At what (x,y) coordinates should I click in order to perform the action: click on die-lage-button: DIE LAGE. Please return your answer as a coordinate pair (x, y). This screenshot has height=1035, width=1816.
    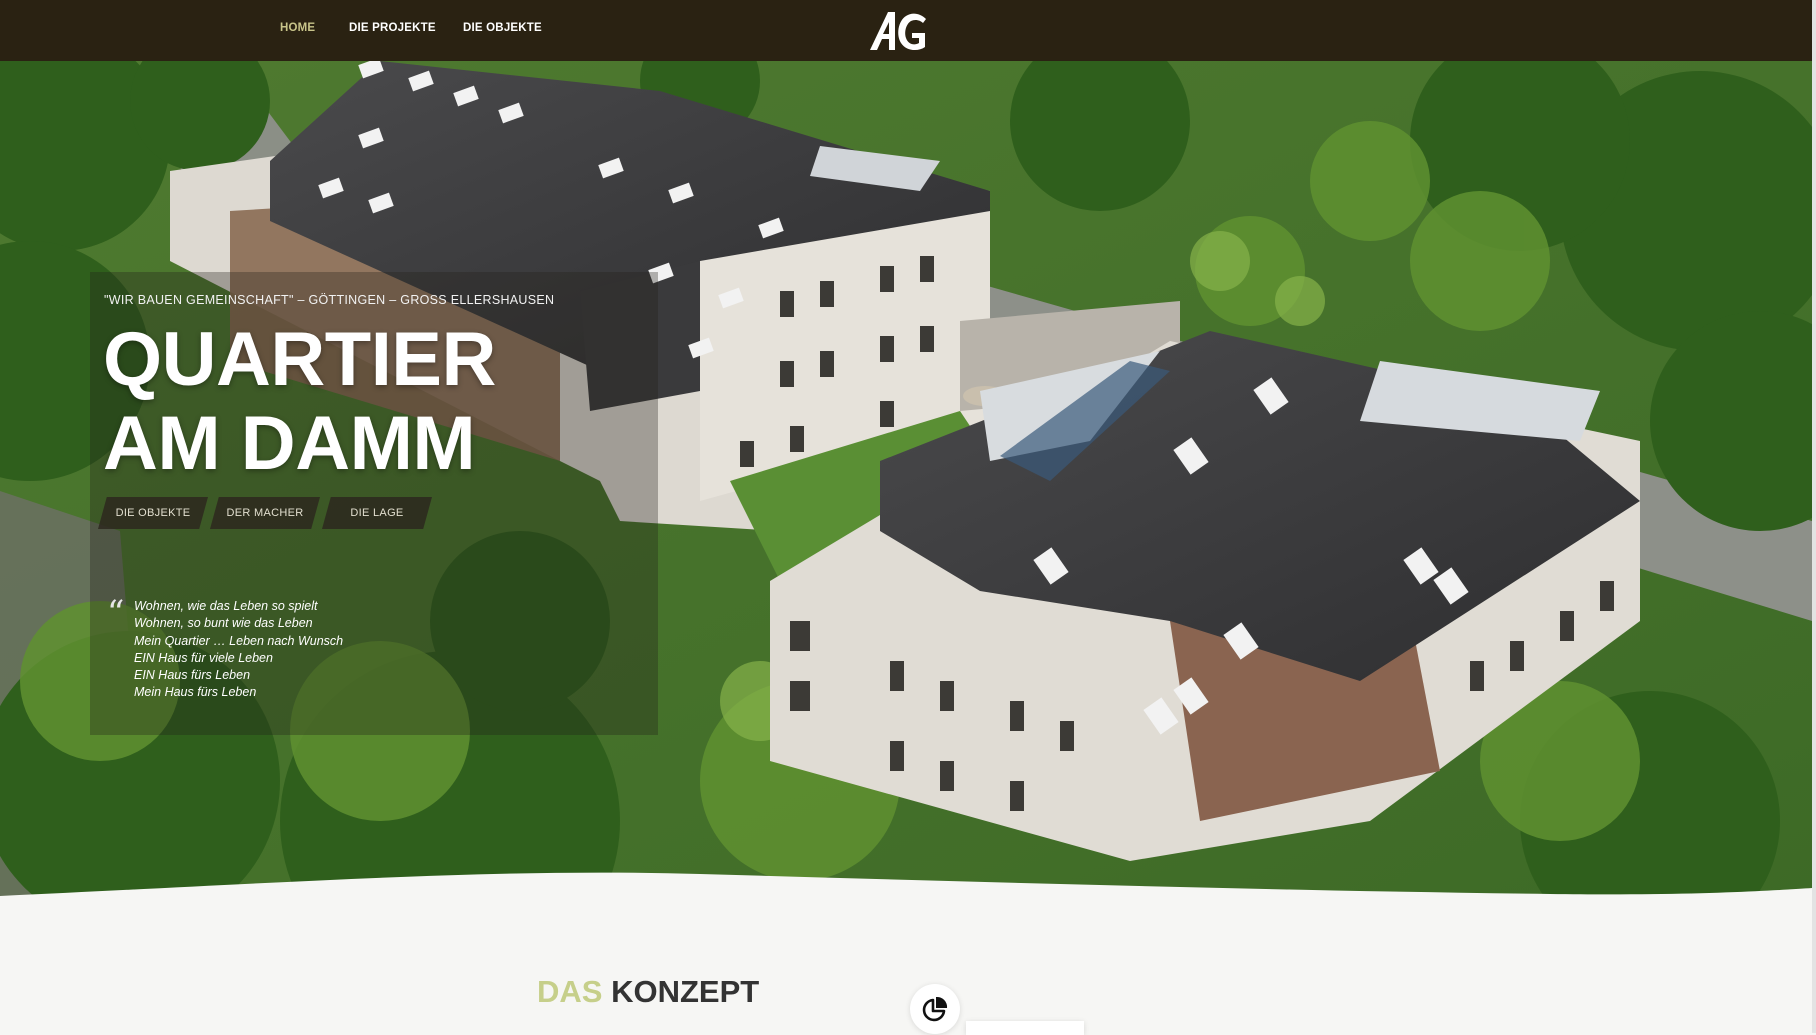
    Looking at the image, I should click on (377, 513).